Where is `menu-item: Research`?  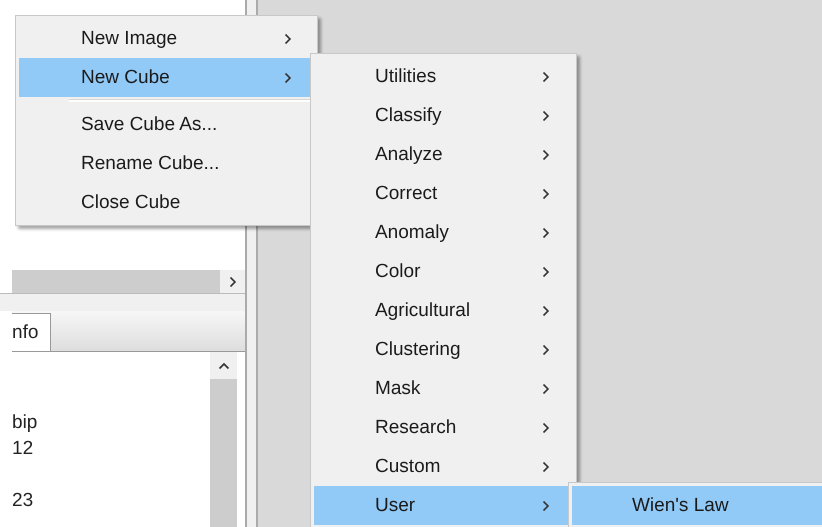 menu-item: Research is located at coordinates (445, 427).